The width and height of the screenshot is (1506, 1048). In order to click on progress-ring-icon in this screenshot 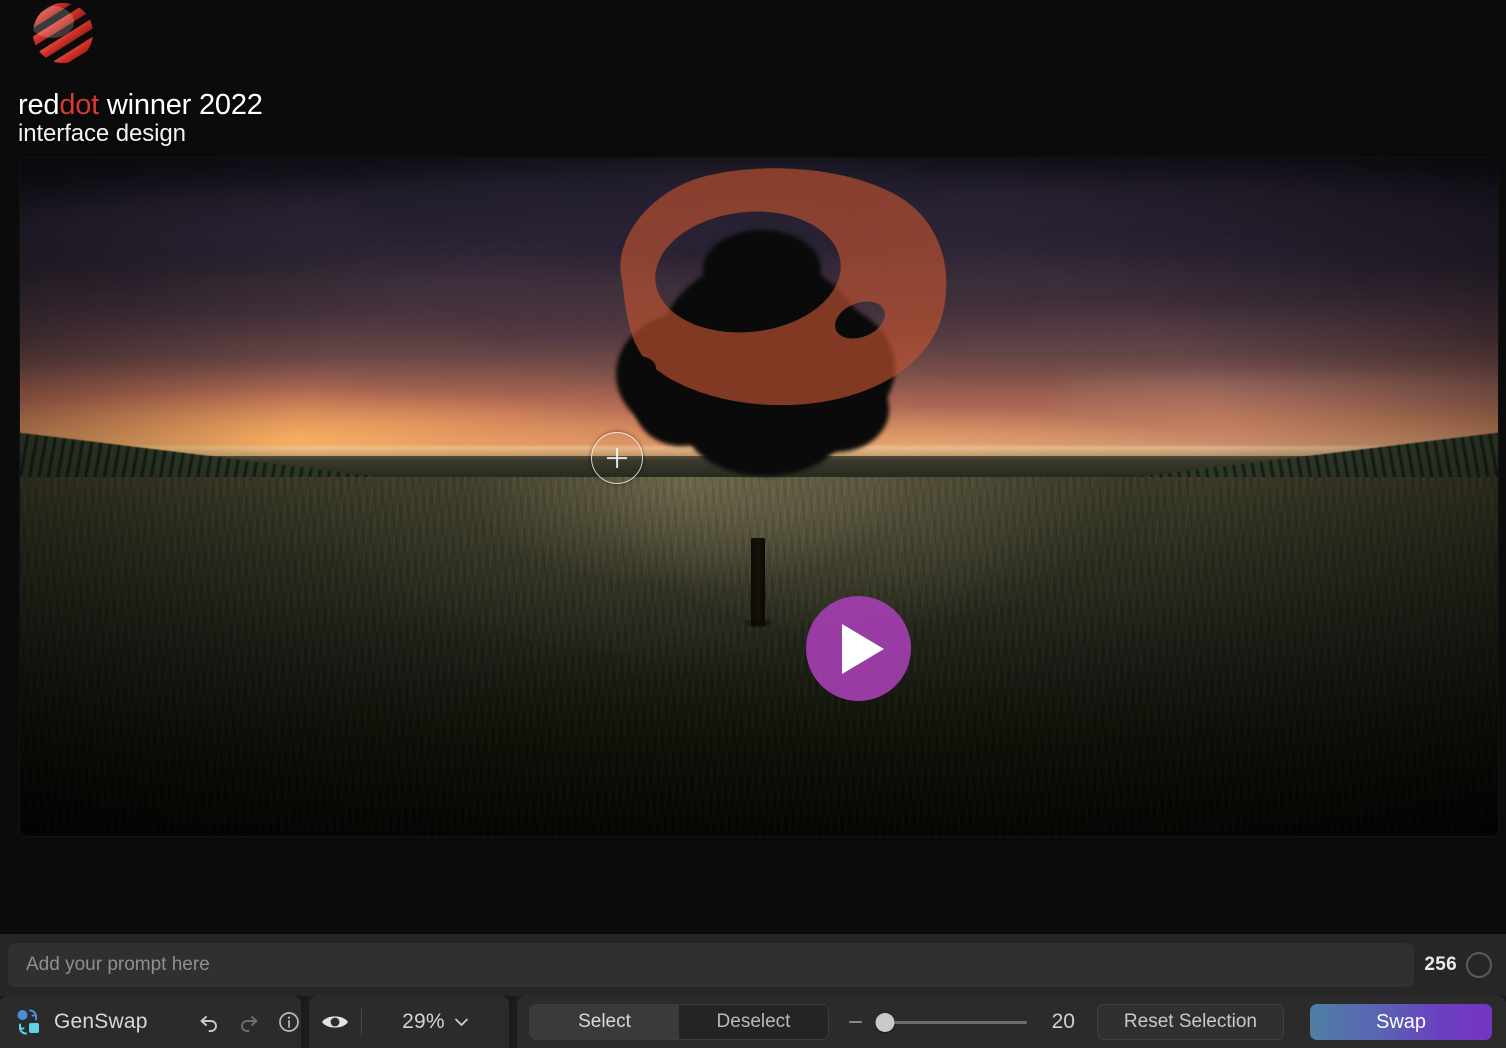, I will do `click(1479, 965)`.